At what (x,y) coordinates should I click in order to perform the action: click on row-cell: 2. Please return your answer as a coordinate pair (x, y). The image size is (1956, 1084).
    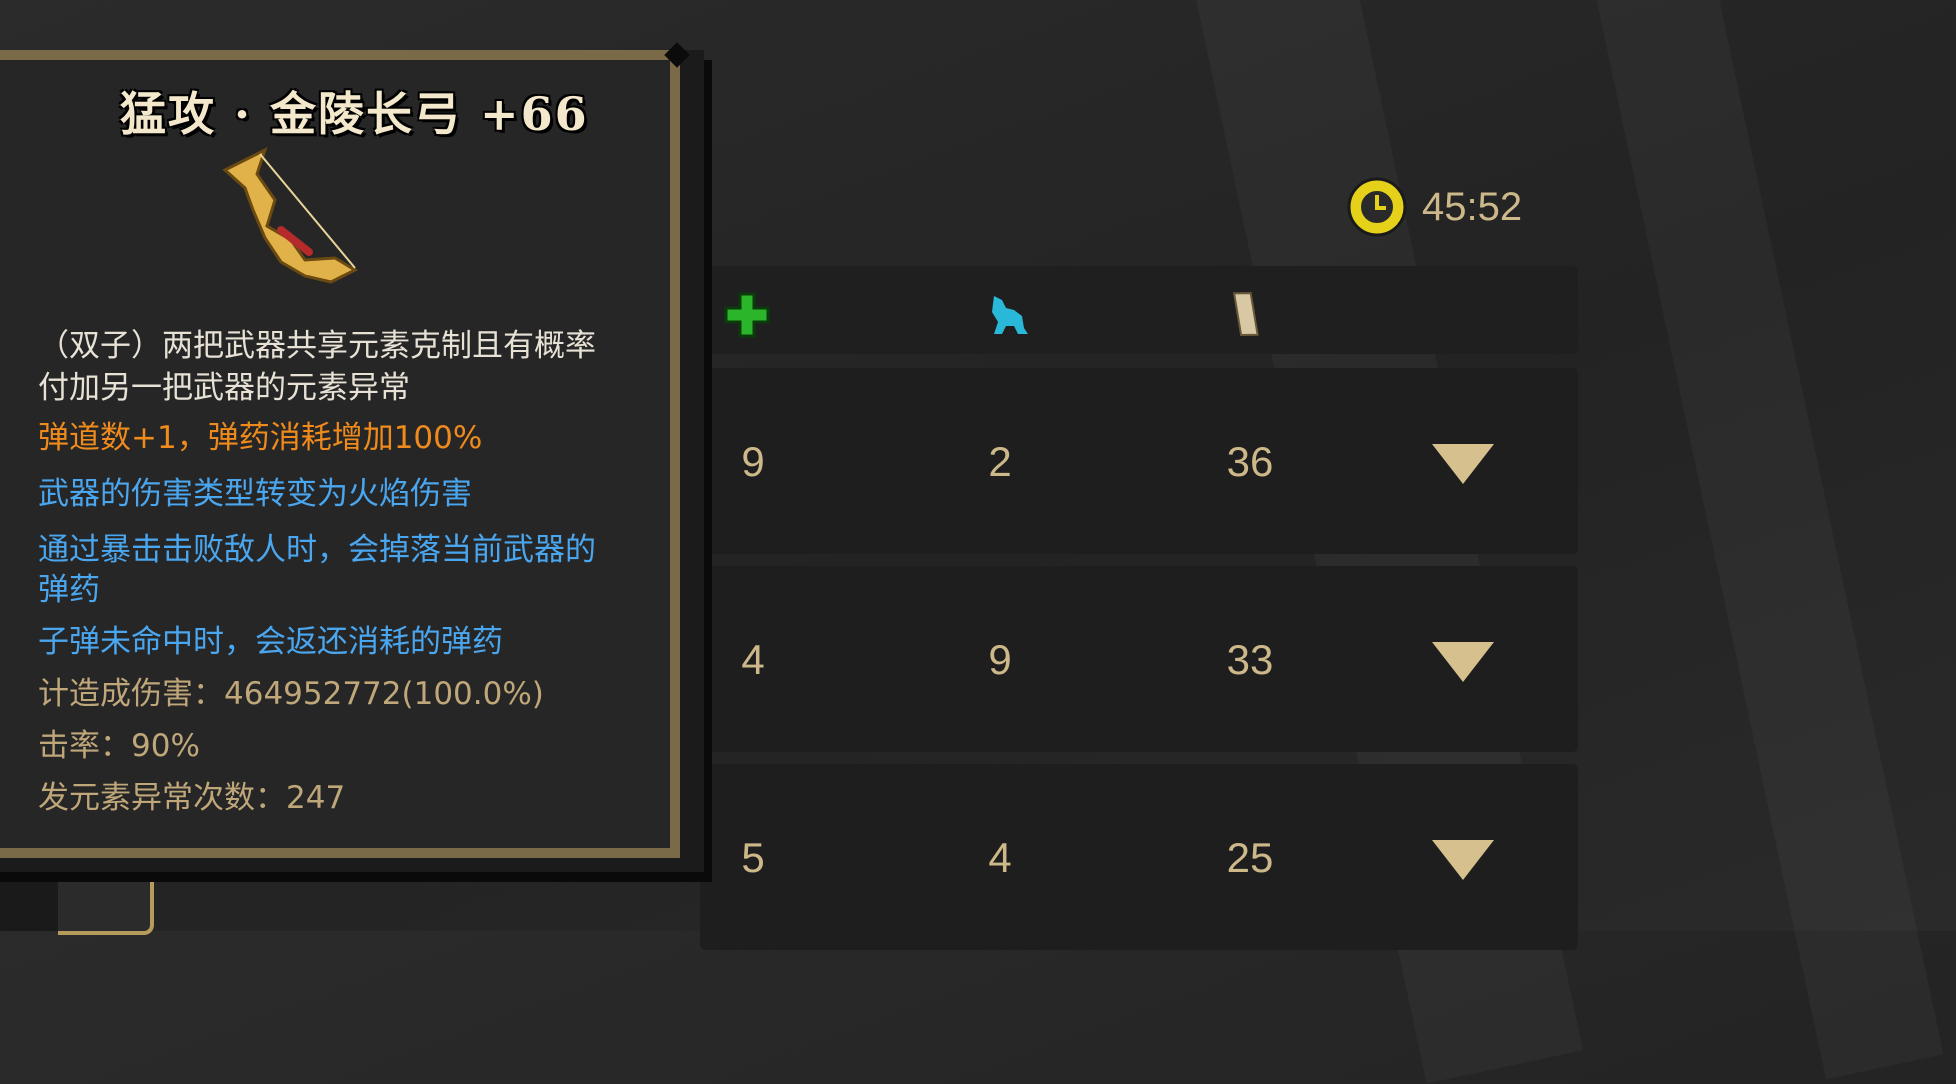
    Looking at the image, I should click on (1000, 461).